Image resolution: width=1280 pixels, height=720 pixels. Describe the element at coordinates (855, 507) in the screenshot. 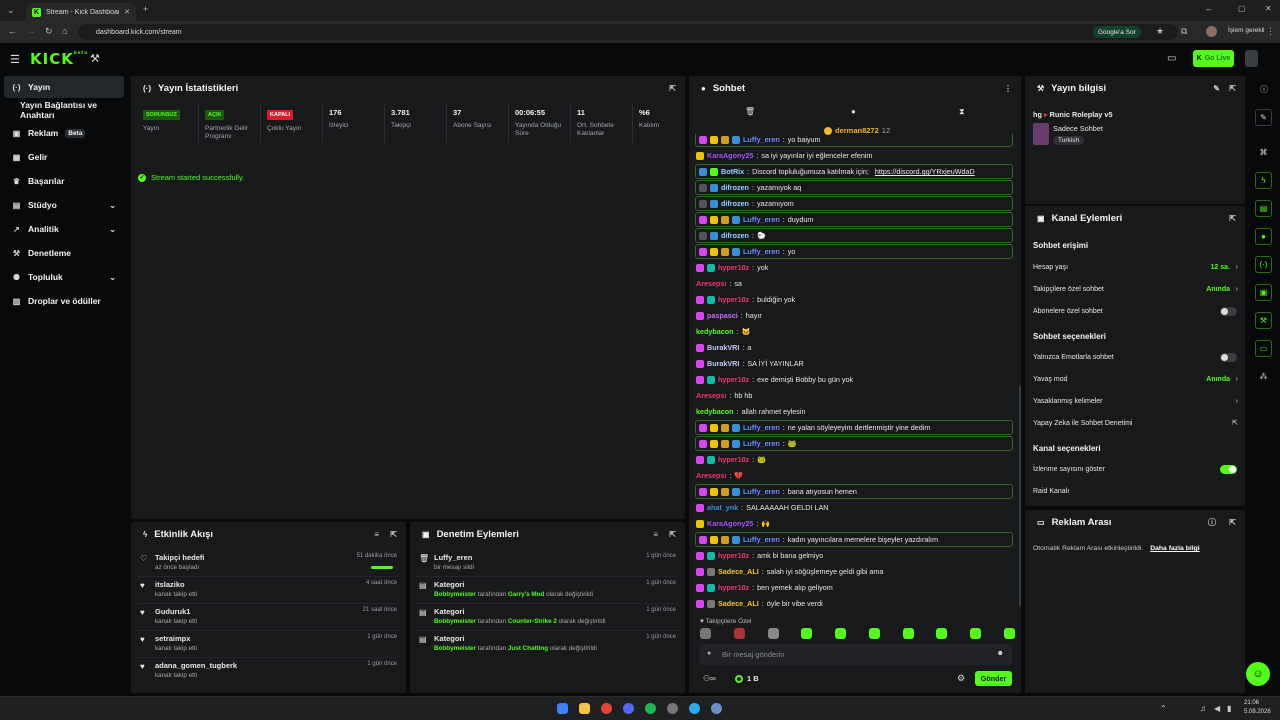

I see `chat-message: #d946efahat_ynk:SALAAAAAH GELDI LAN` at that location.